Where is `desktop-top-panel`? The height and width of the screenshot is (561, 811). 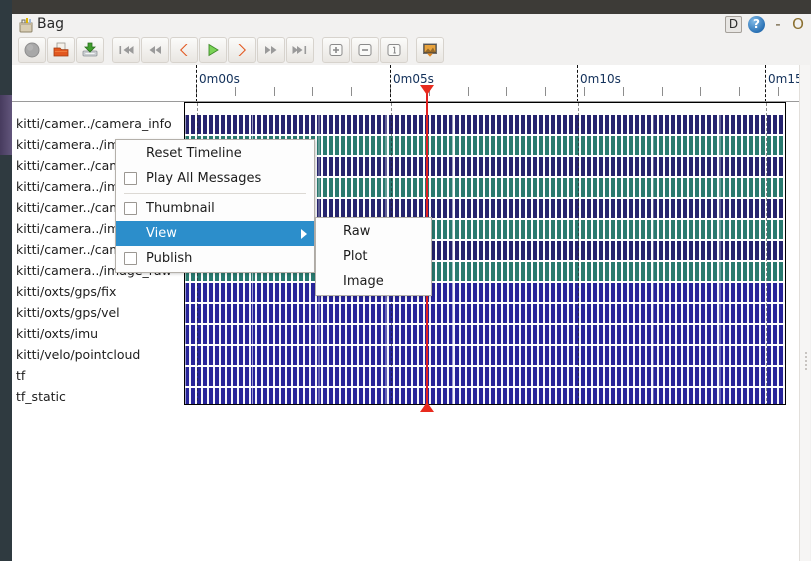
desktop-top-panel is located at coordinates (405, 7).